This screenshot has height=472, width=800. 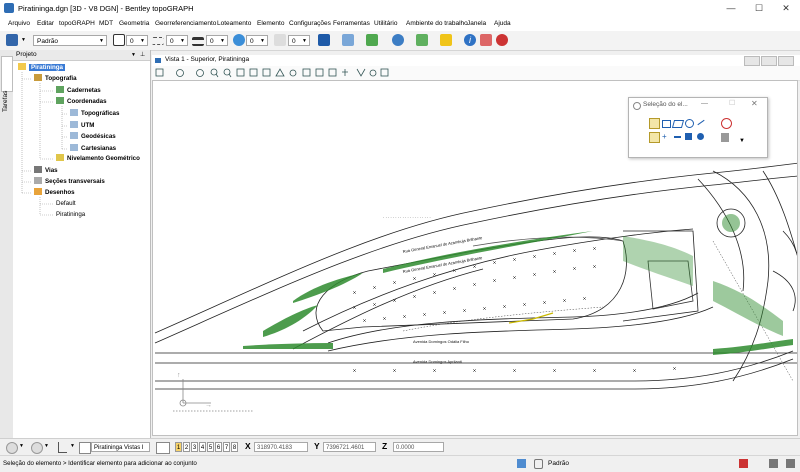 I want to click on view-button-4: 4, so click(x=202, y=447).